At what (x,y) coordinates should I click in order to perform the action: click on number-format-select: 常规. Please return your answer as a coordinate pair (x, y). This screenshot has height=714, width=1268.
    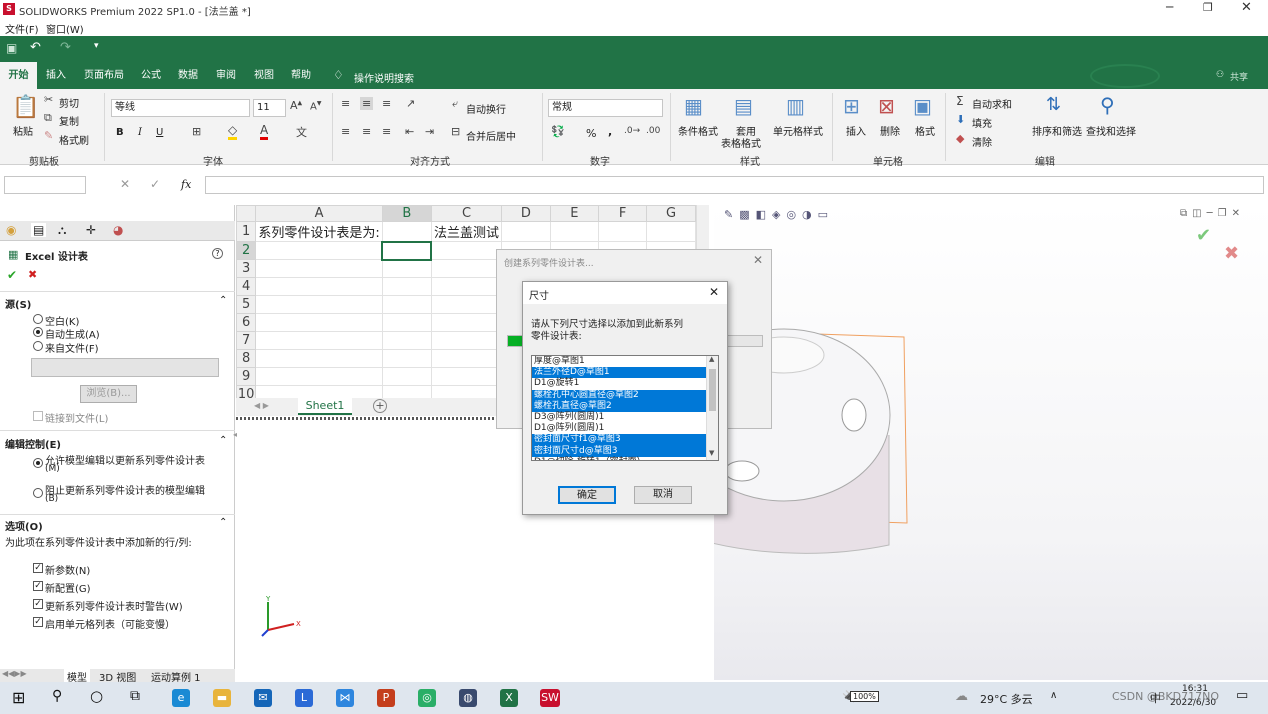
    Looking at the image, I should click on (605, 108).